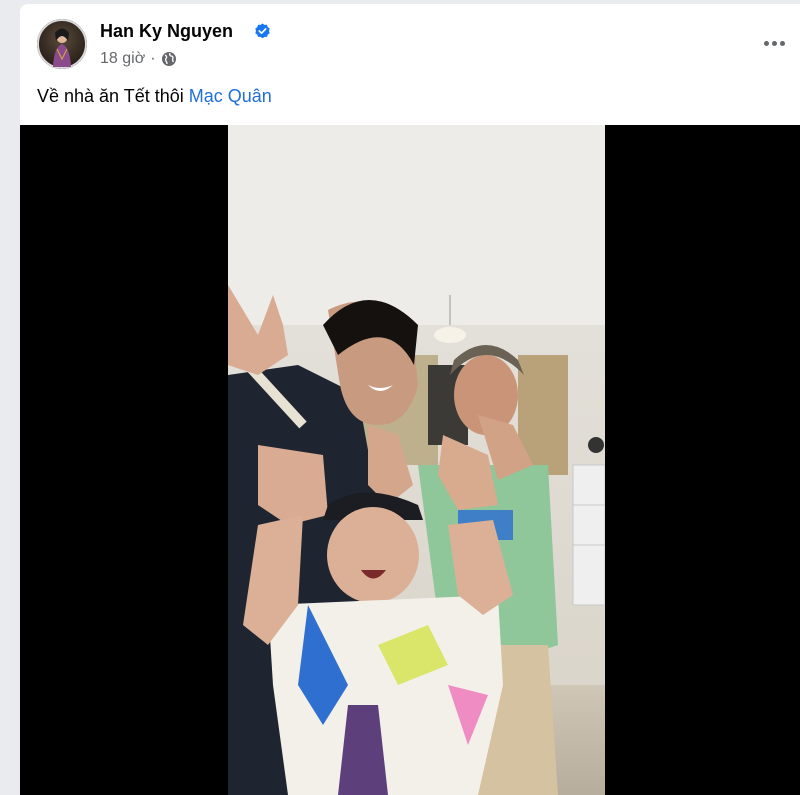 Image resolution: width=800 pixels, height=795 pixels. Describe the element at coordinates (62, 44) in the screenshot. I see `author-avatar` at that location.